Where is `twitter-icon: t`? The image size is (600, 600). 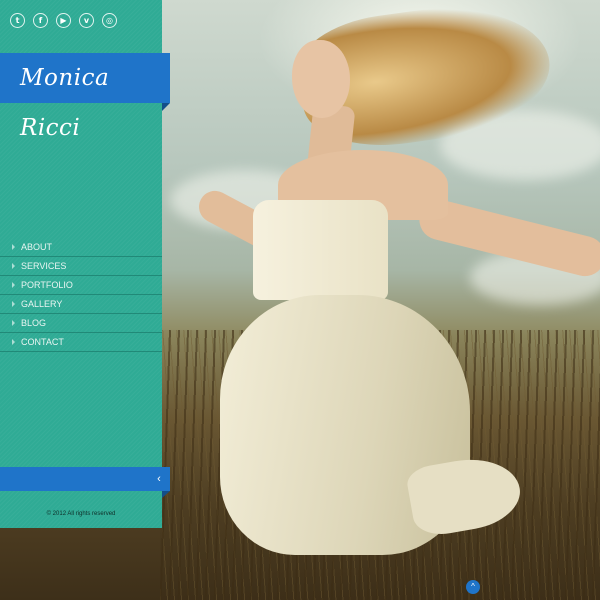 twitter-icon: t is located at coordinates (17, 20).